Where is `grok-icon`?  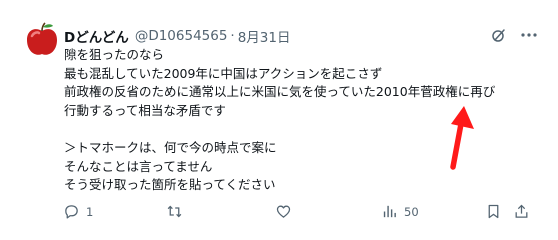 grok-icon is located at coordinates (499, 35).